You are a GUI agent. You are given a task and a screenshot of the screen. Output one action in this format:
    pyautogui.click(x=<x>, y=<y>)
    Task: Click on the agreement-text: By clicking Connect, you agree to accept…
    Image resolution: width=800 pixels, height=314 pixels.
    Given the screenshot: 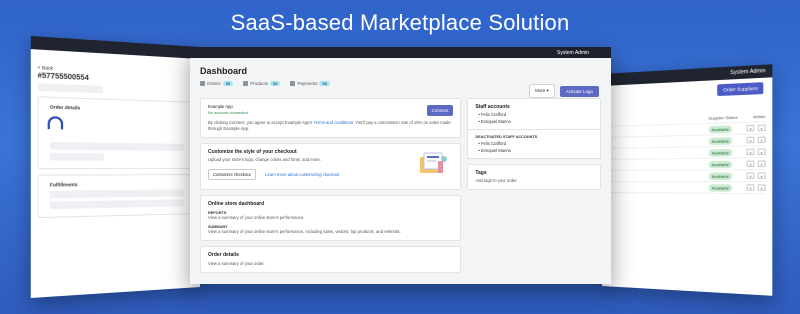 What is the action you would take?
    pyautogui.click(x=260, y=122)
    